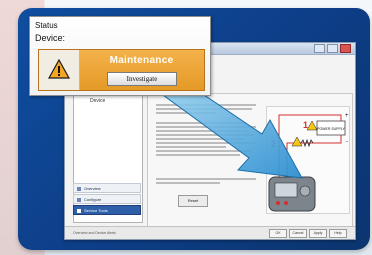 The width and height of the screenshot is (372, 255). I want to click on minimize-button, so click(319, 48).